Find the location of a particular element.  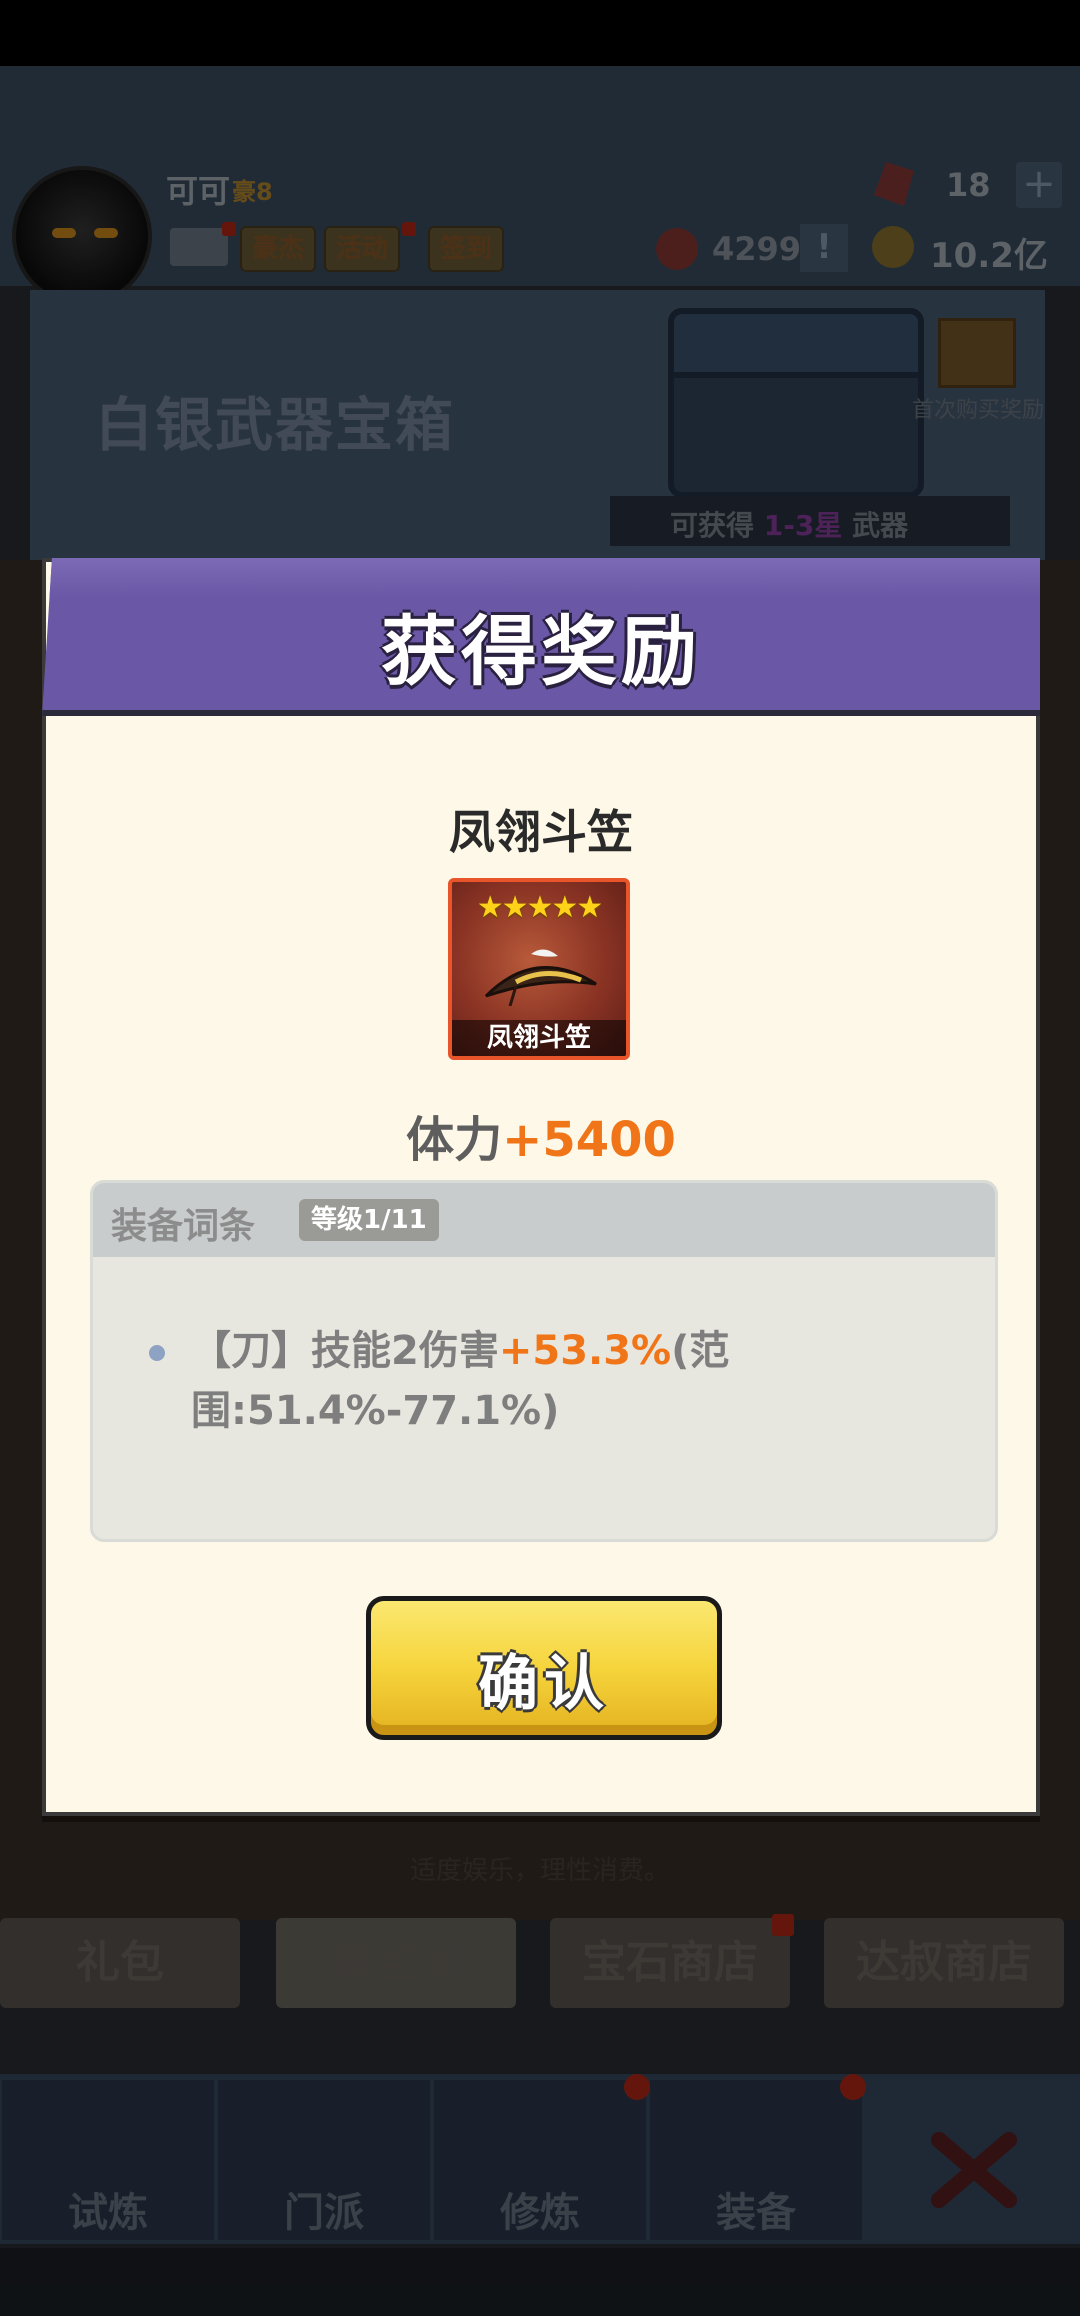

item-card: ★★★★★ 凤翎斗笠 is located at coordinates (539, 969).